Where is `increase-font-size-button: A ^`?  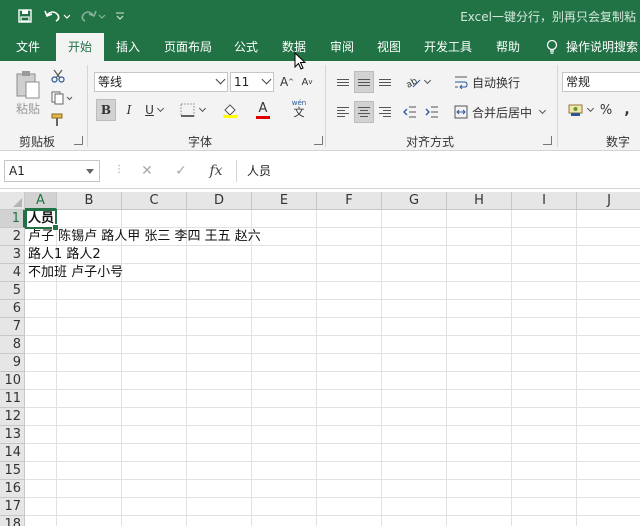
increase-font-size-button: A ^ is located at coordinates (287, 82).